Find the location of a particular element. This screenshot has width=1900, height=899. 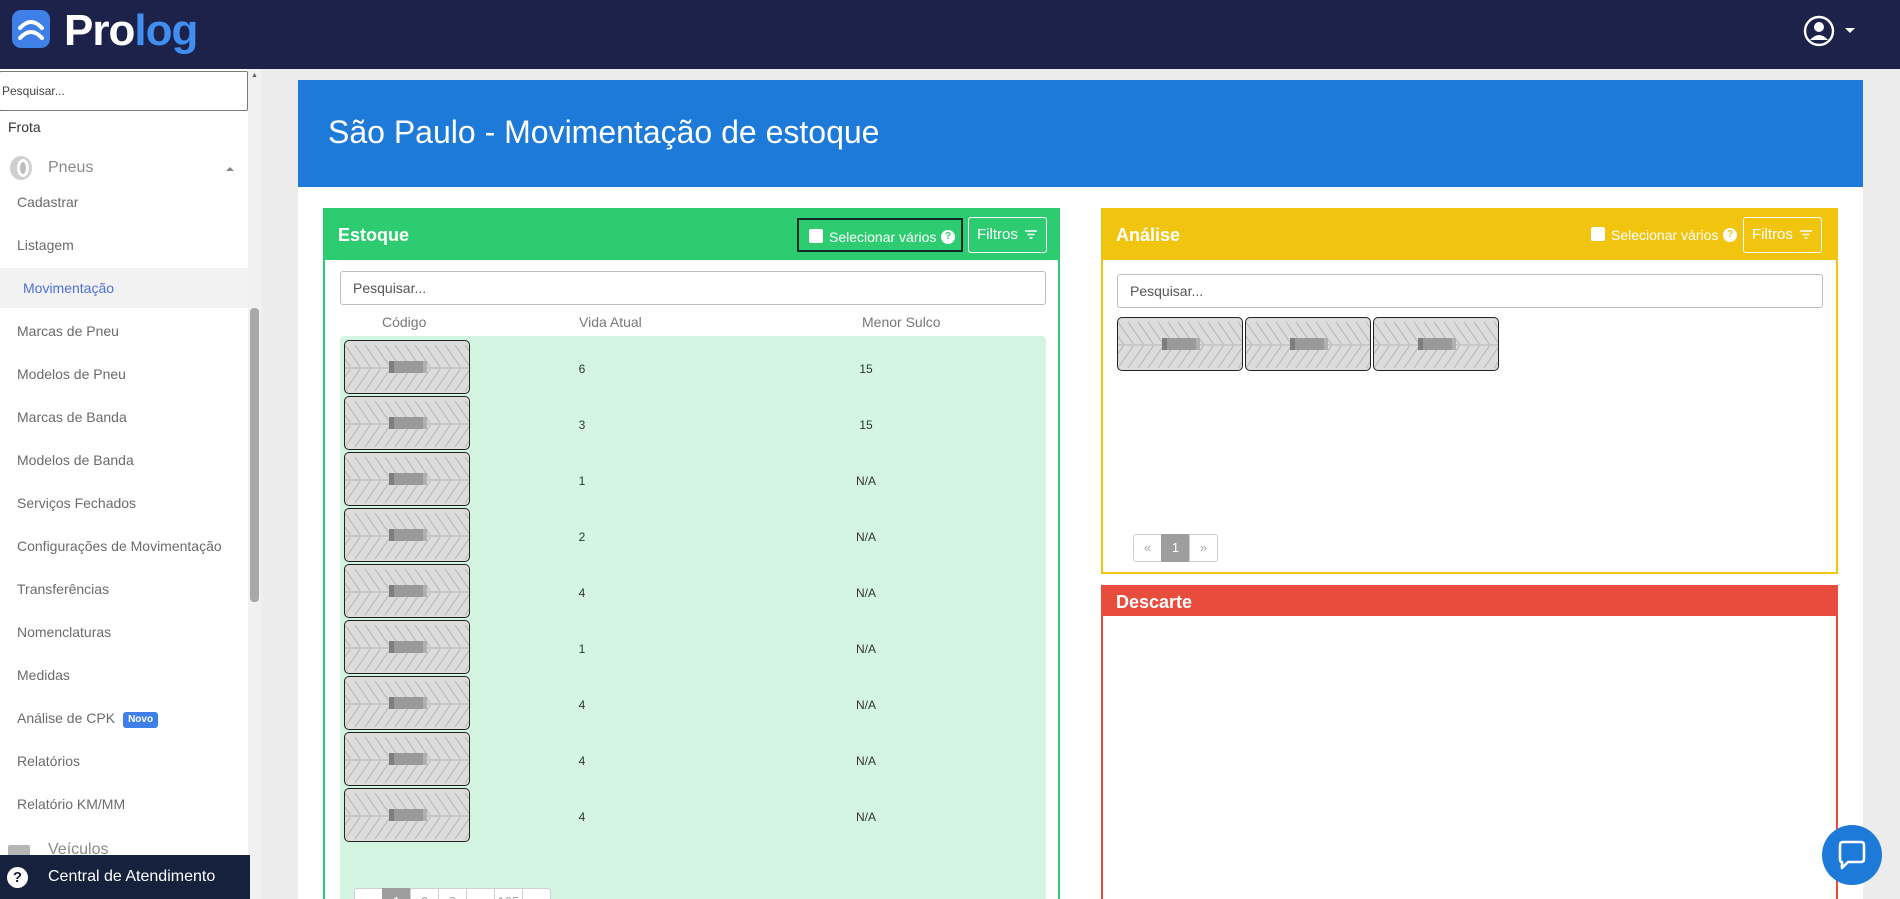

brand-wordmark: Prolog is located at coordinates (131, 31).